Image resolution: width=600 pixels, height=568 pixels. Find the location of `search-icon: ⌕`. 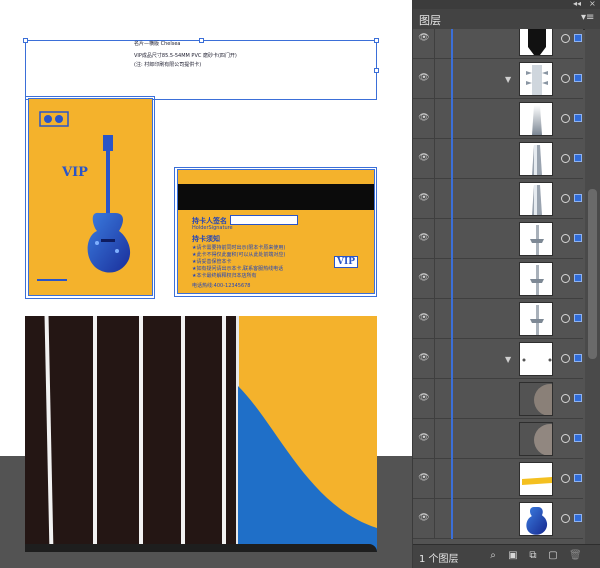

search-icon: ⌕ is located at coordinates (493, 556).